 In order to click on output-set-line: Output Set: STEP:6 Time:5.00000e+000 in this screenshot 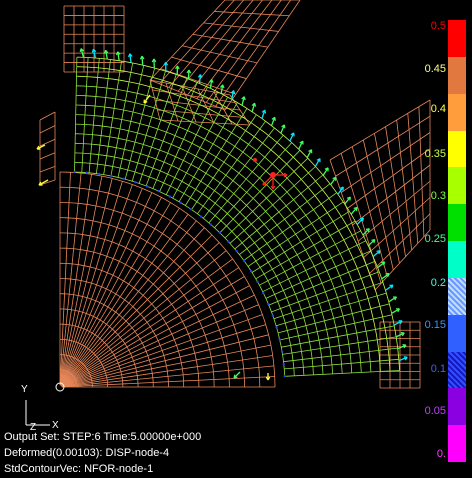, I will do `click(103, 437)`.